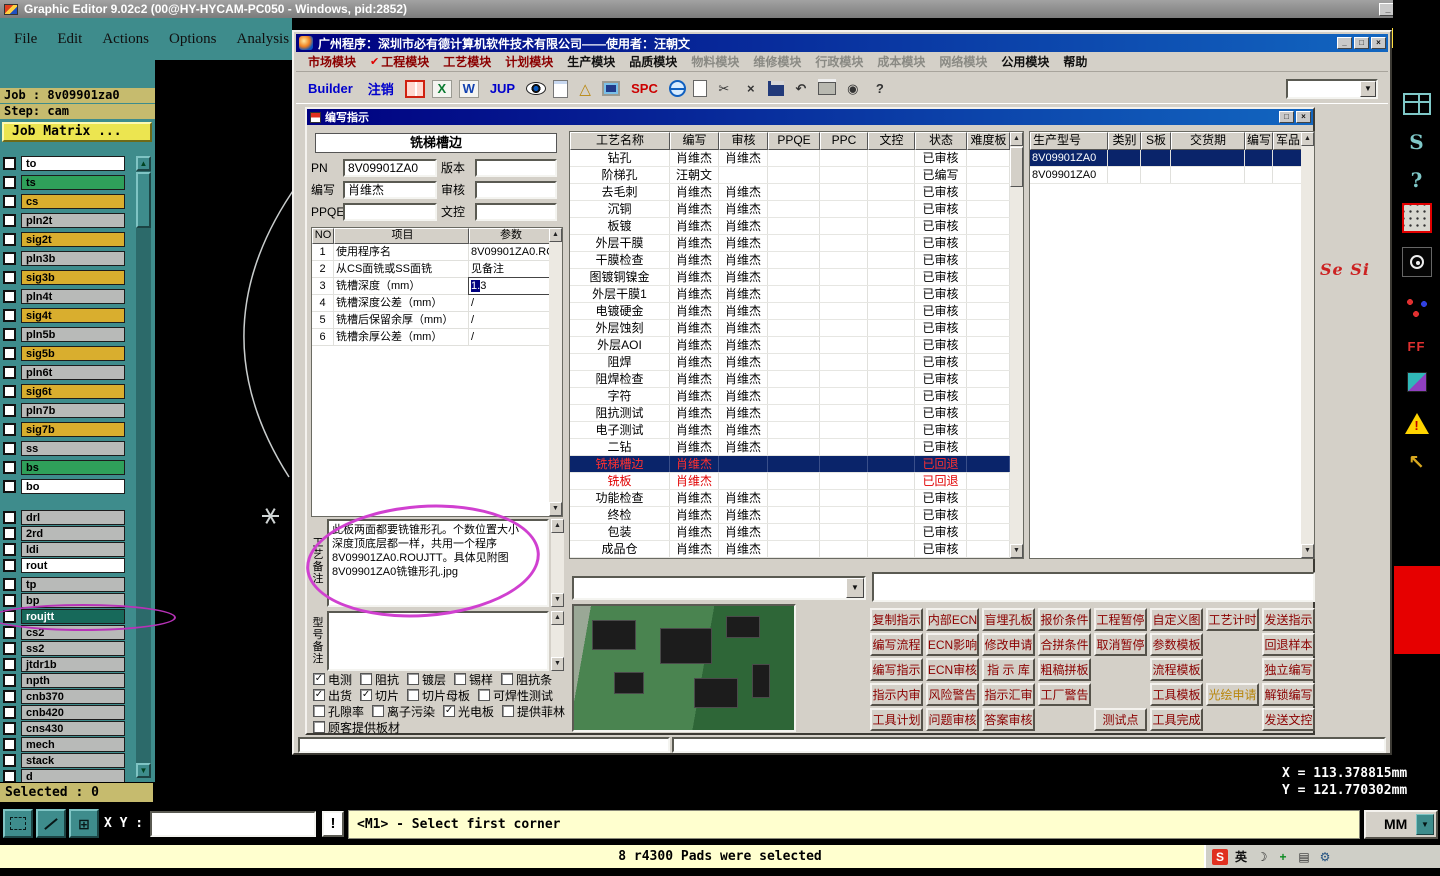  Describe the element at coordinates (719, 588) in the screenshot. I see `remark-combo: ▼` at that location.